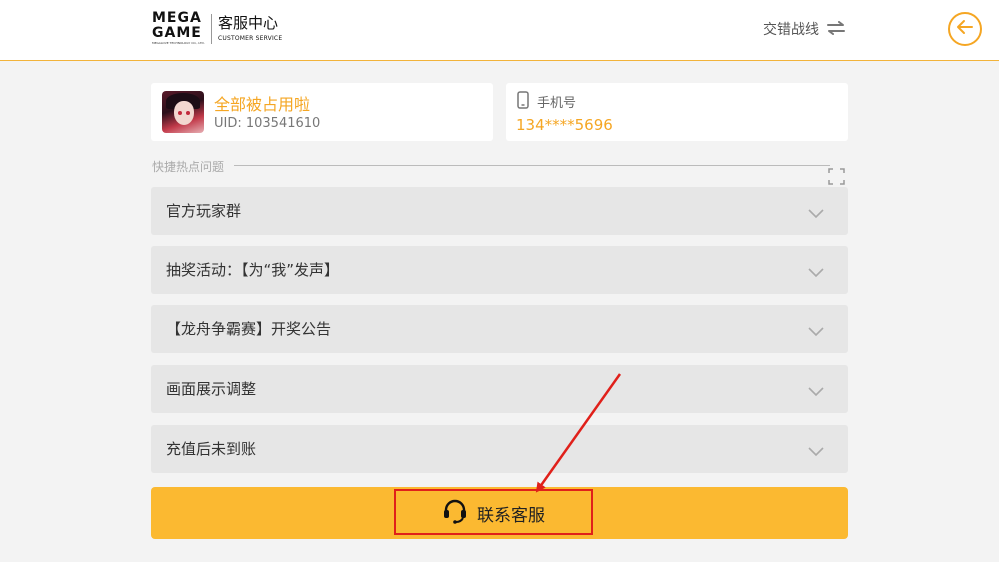 This screenshot has height=562, width=999. I want to click on faq-item-label: 抽奖活动：【为“我”发声】, so click(253, 270).